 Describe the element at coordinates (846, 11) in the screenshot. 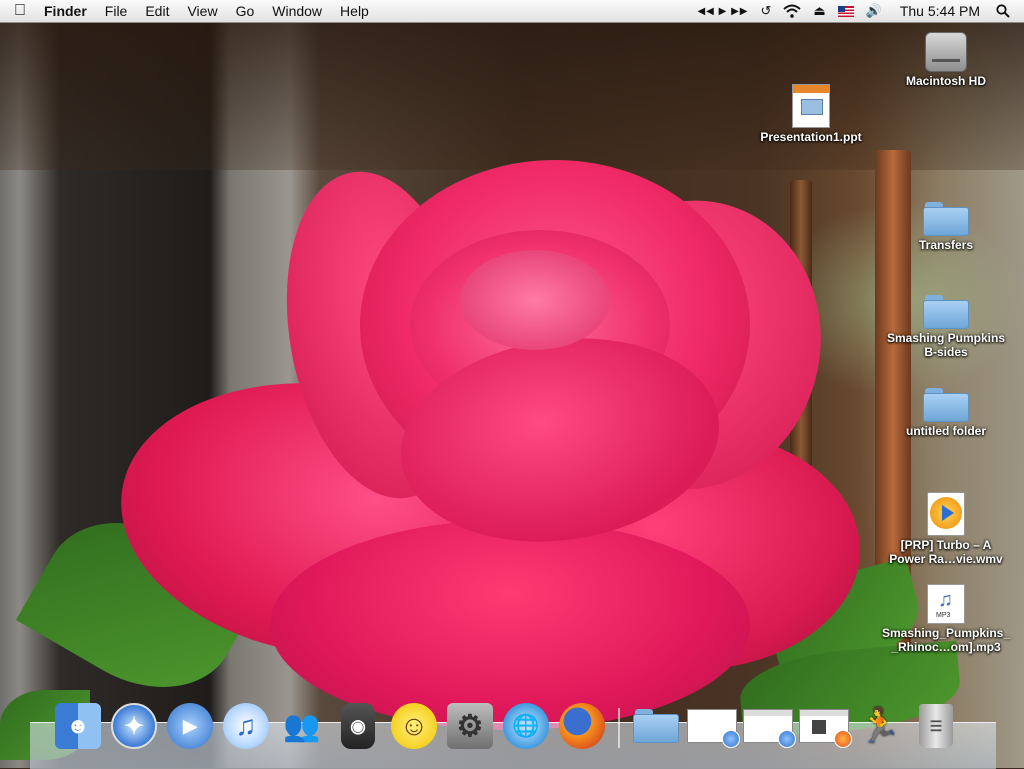

I see `flag-icon` at that location.